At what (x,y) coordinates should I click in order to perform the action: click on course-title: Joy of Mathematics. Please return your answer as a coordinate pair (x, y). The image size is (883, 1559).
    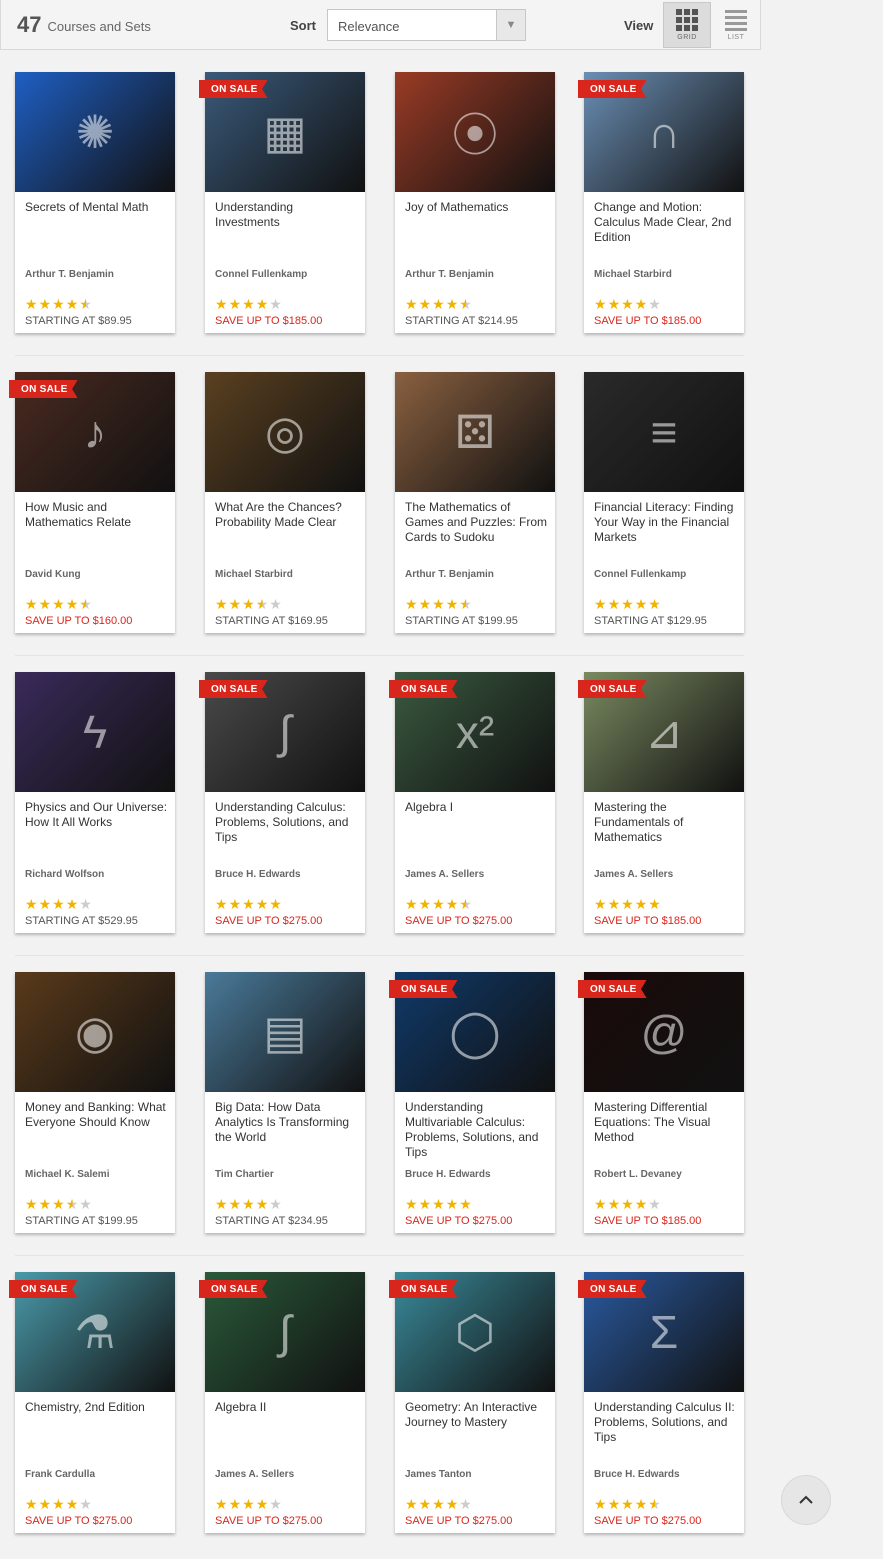
    Looking at the image, I should click on (477, 207).